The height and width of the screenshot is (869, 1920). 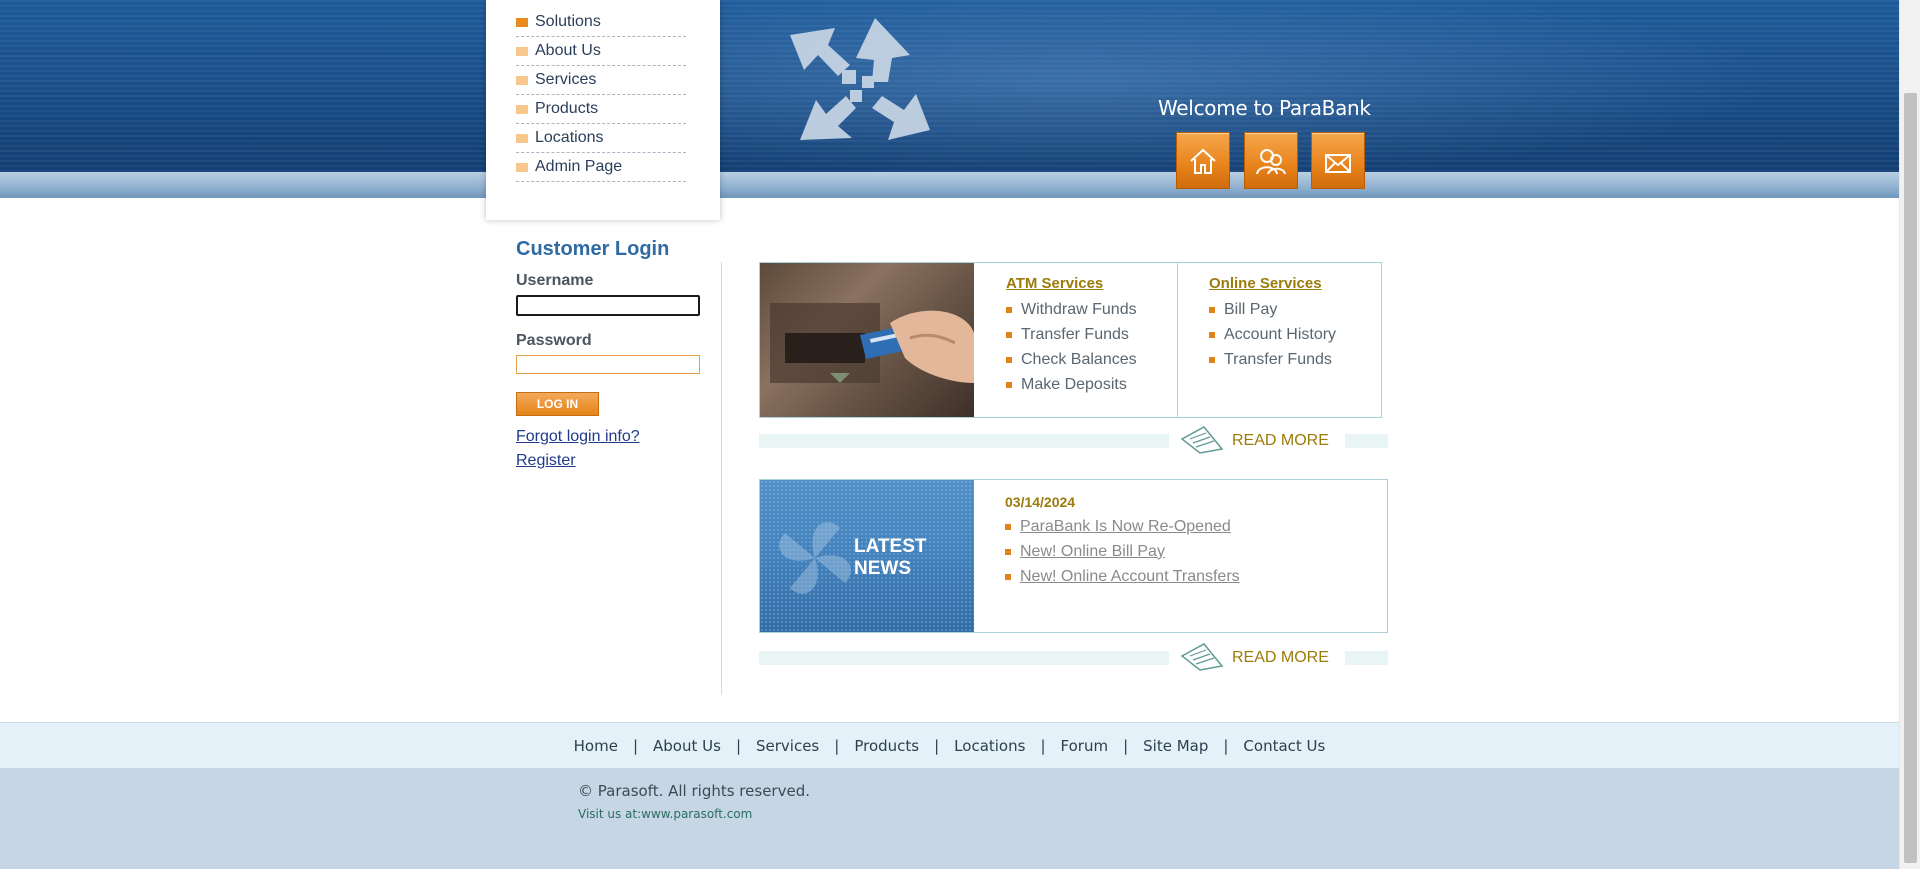 What do you see at coordinates (1272, 334) in the screenshot?
I see `list-item: Account History` at bounding box center [1272, 334].